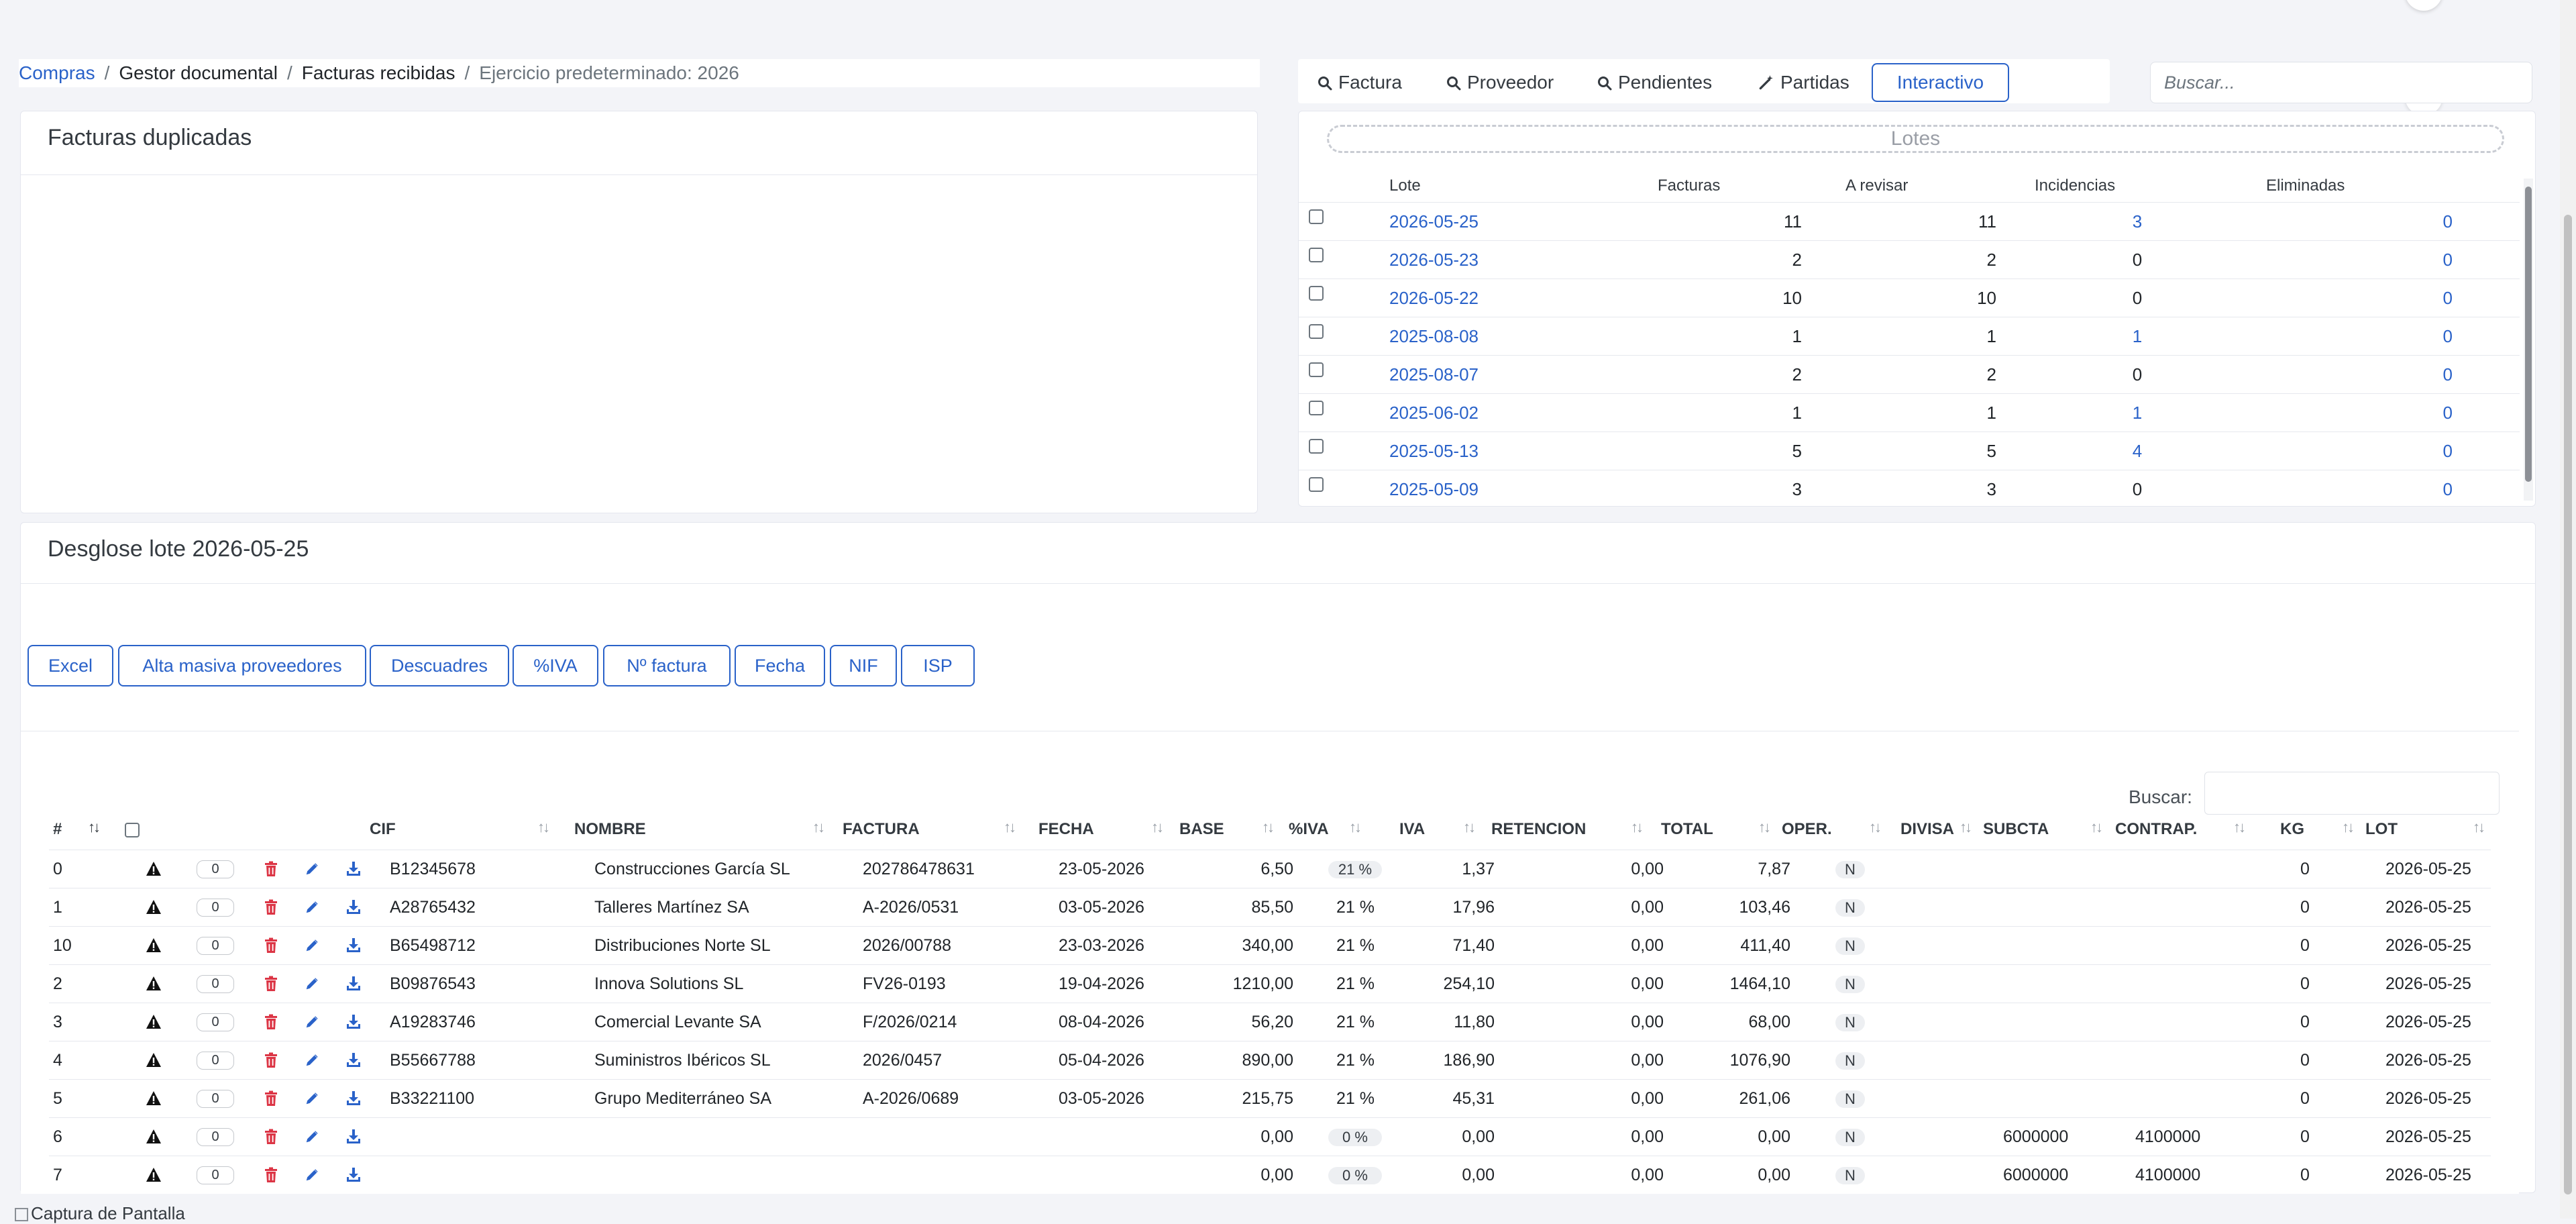 This screenshot has width=2576, height=1224. I want to click on column-header-fecha: FECHA, so click(1066, 829).